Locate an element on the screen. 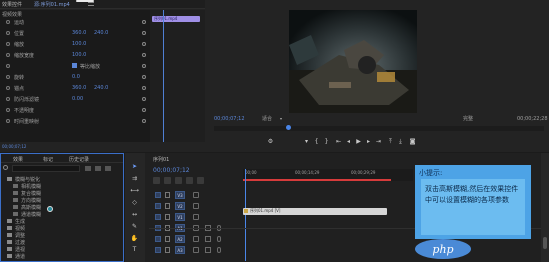 The image size is (549, 262). effect-timecode: 00;00;07;12 is located at coordinates (14, 146).